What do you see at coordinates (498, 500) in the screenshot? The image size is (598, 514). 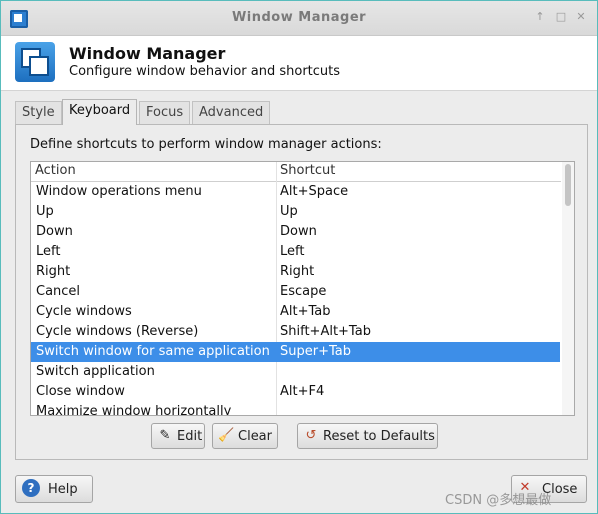 I see `watermark: CSDN @多想最做` at bounding box center [498, 500].